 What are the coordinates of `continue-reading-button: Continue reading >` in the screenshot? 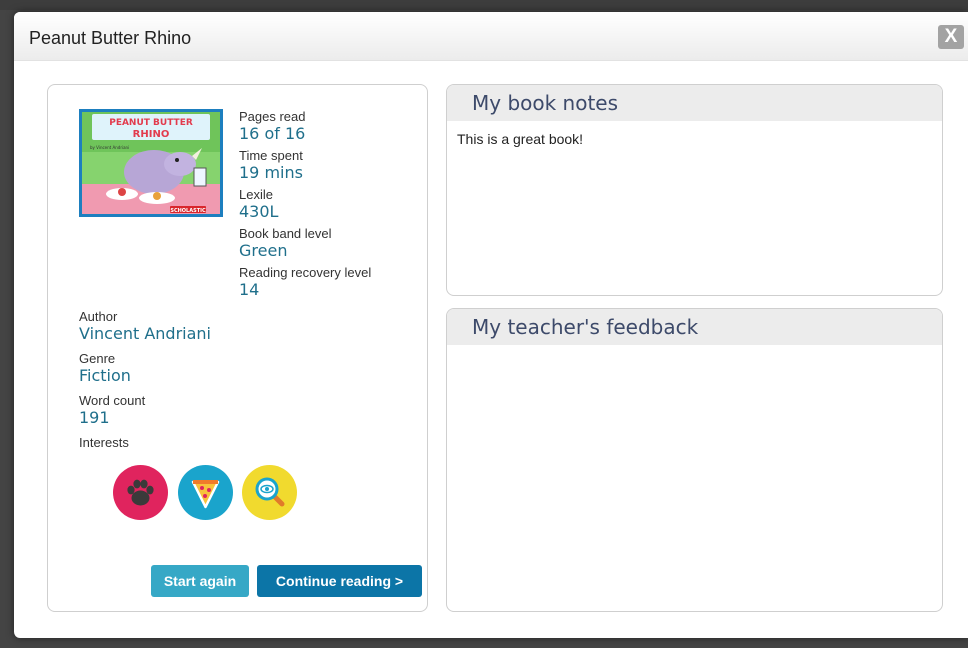 It's located at (339, 581).